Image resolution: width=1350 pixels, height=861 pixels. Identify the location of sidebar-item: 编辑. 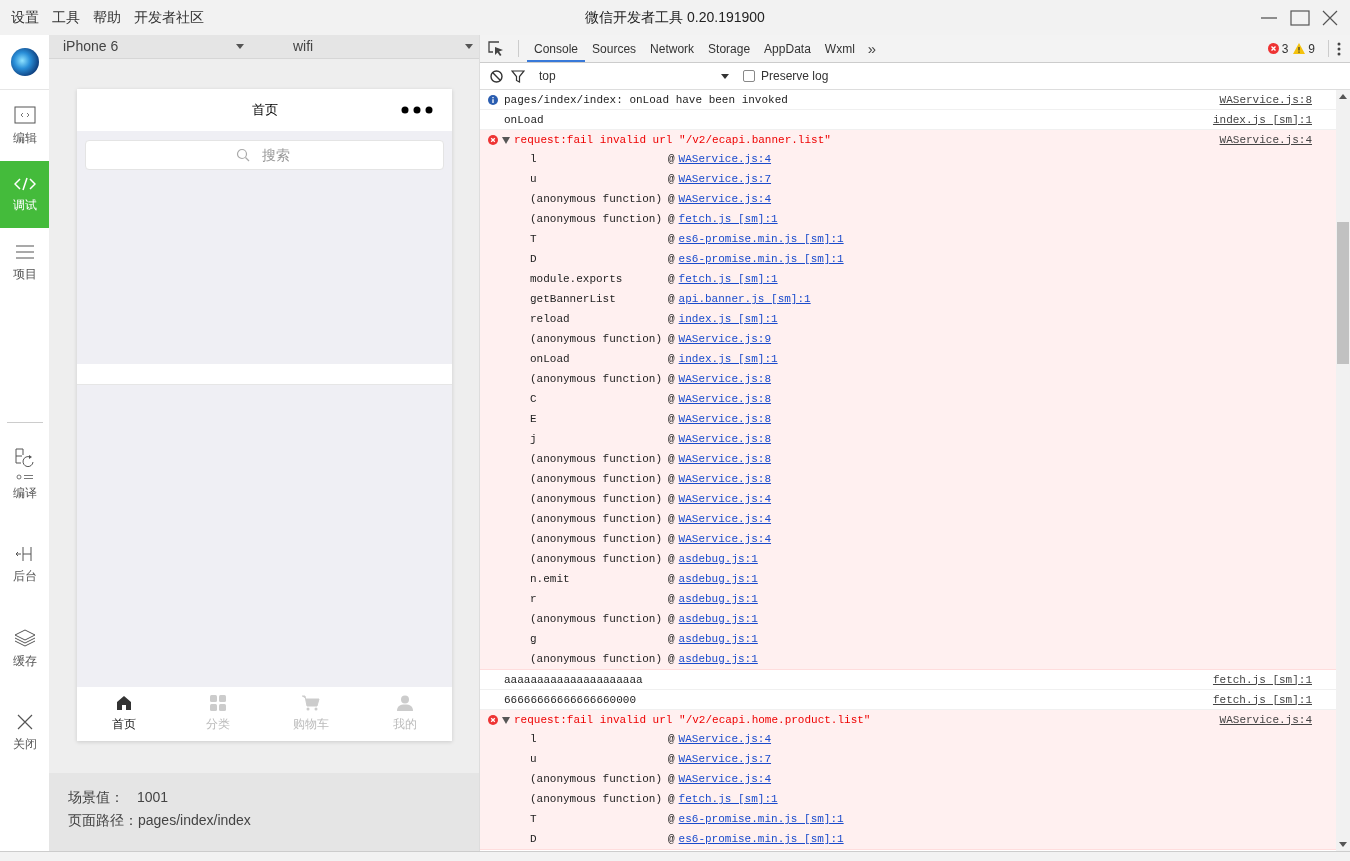
(24, 125).